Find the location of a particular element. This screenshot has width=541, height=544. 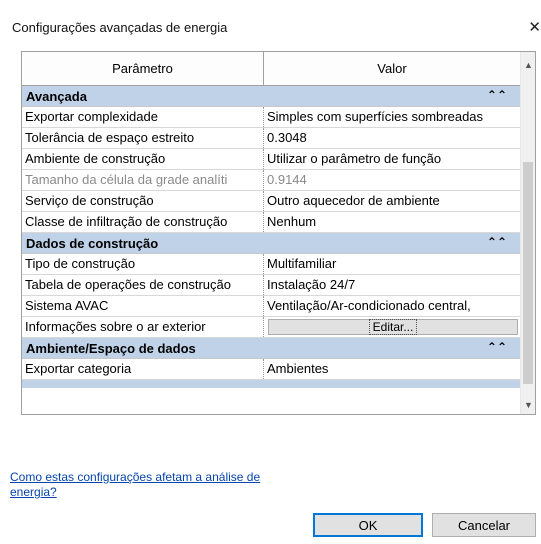

scroll-thumb is located at coordinates (528, 273).